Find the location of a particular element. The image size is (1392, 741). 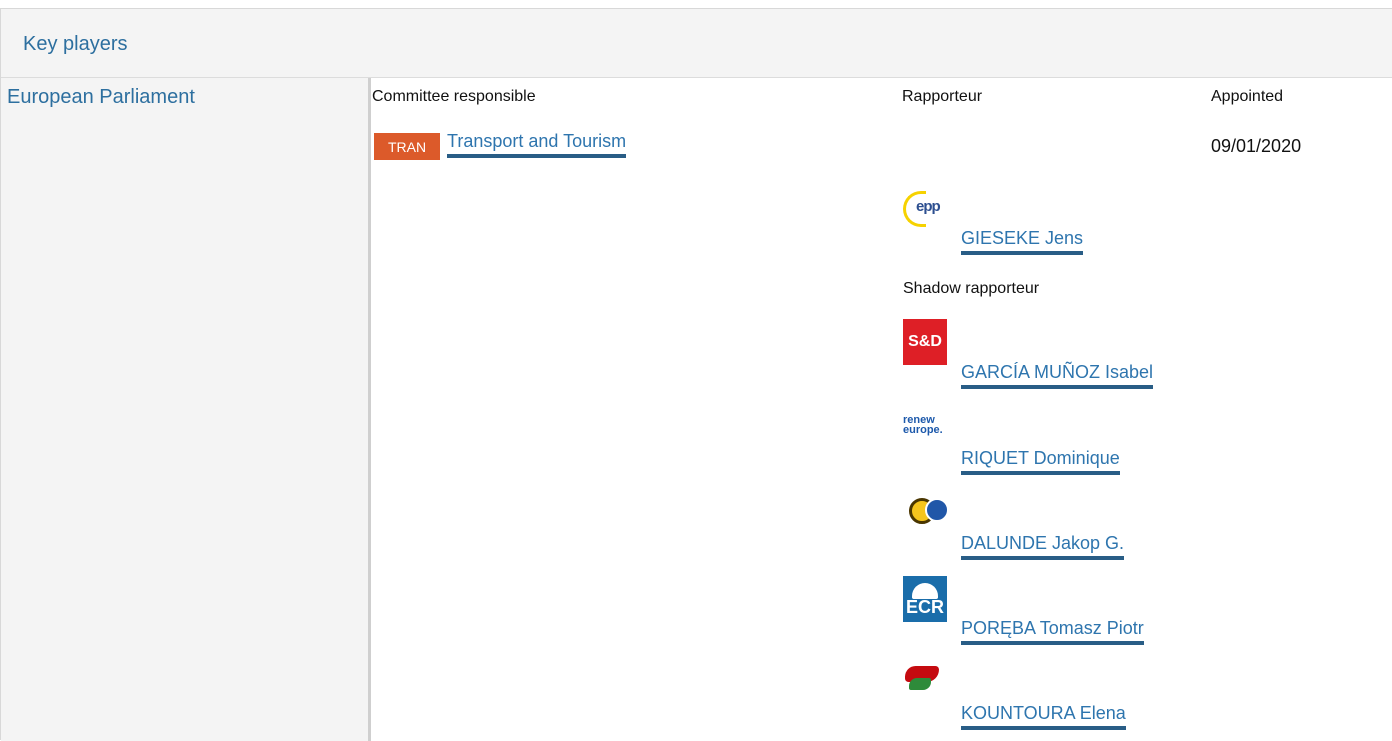

greens-efa-logo-icon is located at coordinates (925, 514).